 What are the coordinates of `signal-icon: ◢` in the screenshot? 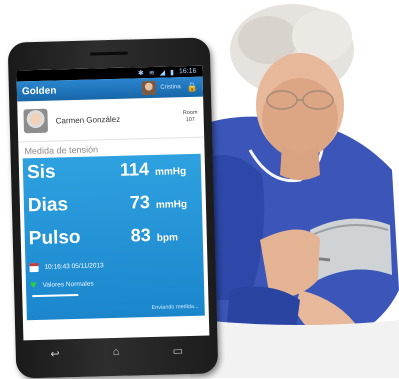 It's located at (162, 73).